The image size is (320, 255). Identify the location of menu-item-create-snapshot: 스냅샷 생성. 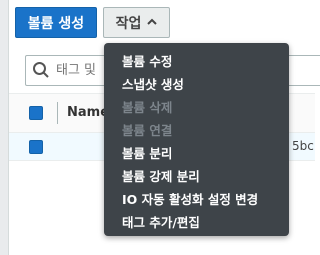
(196, 84).